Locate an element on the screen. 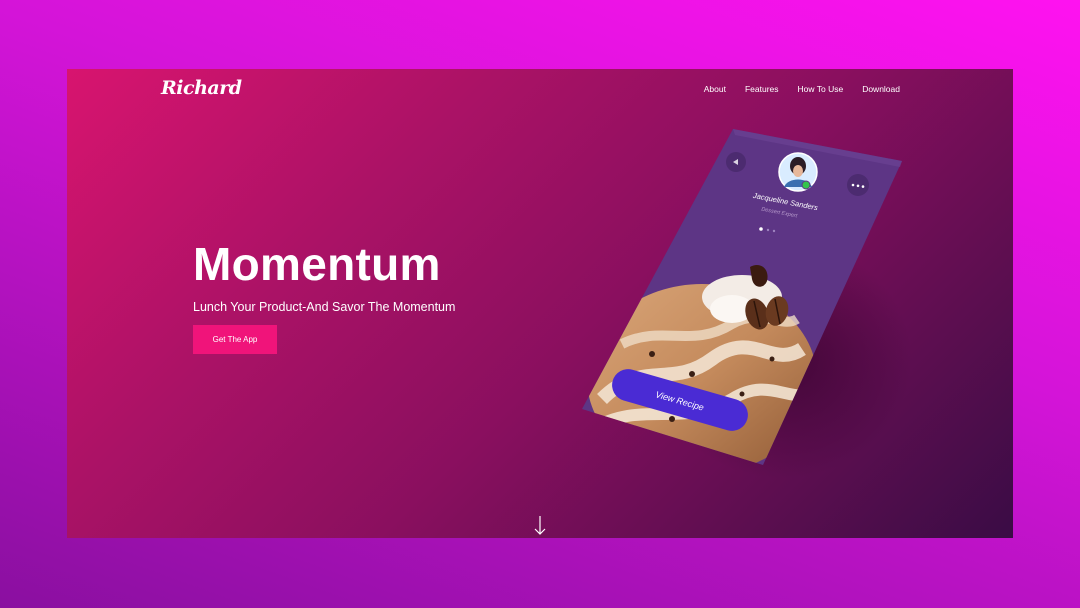 The width and height of the screenshot is (1080, 608). online-status-icon is located at coordinates (806, 185).